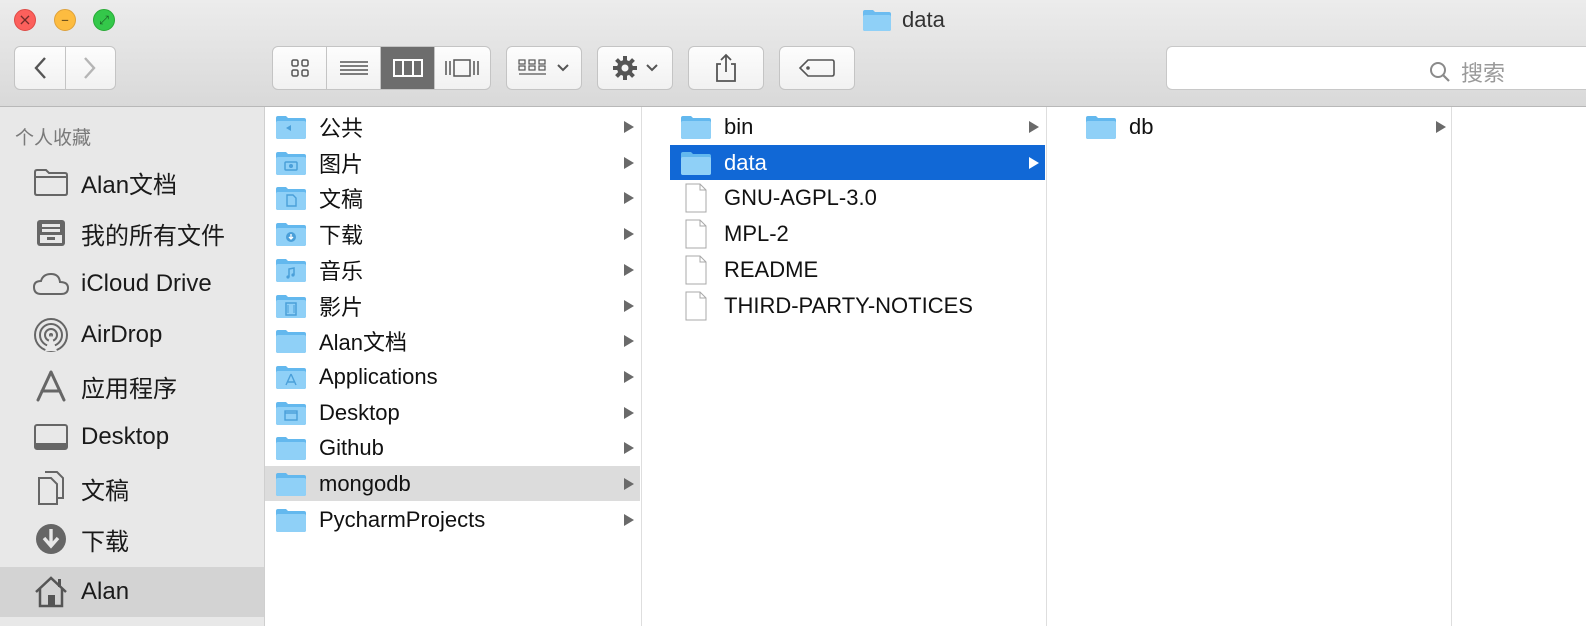 This screenshot has height=626, width=1586. Describe the element at coordinates (25, 20) in the screenshot. I see `close-window-button: ×` at that location.